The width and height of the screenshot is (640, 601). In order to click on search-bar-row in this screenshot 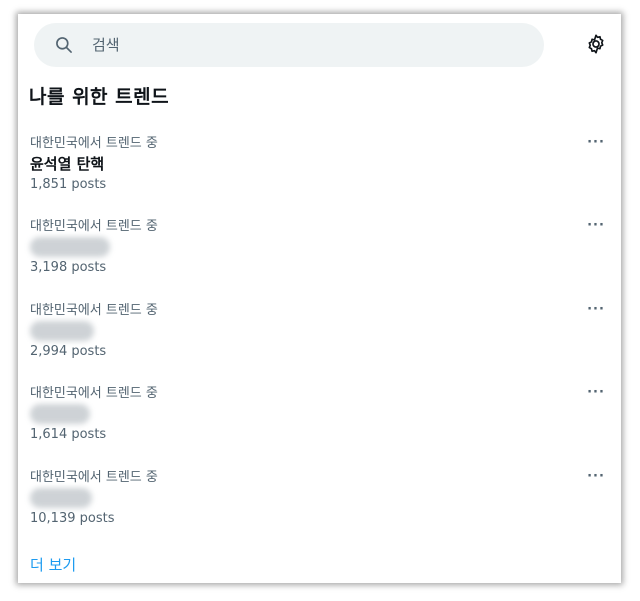, I will do `click(319, 45)`.